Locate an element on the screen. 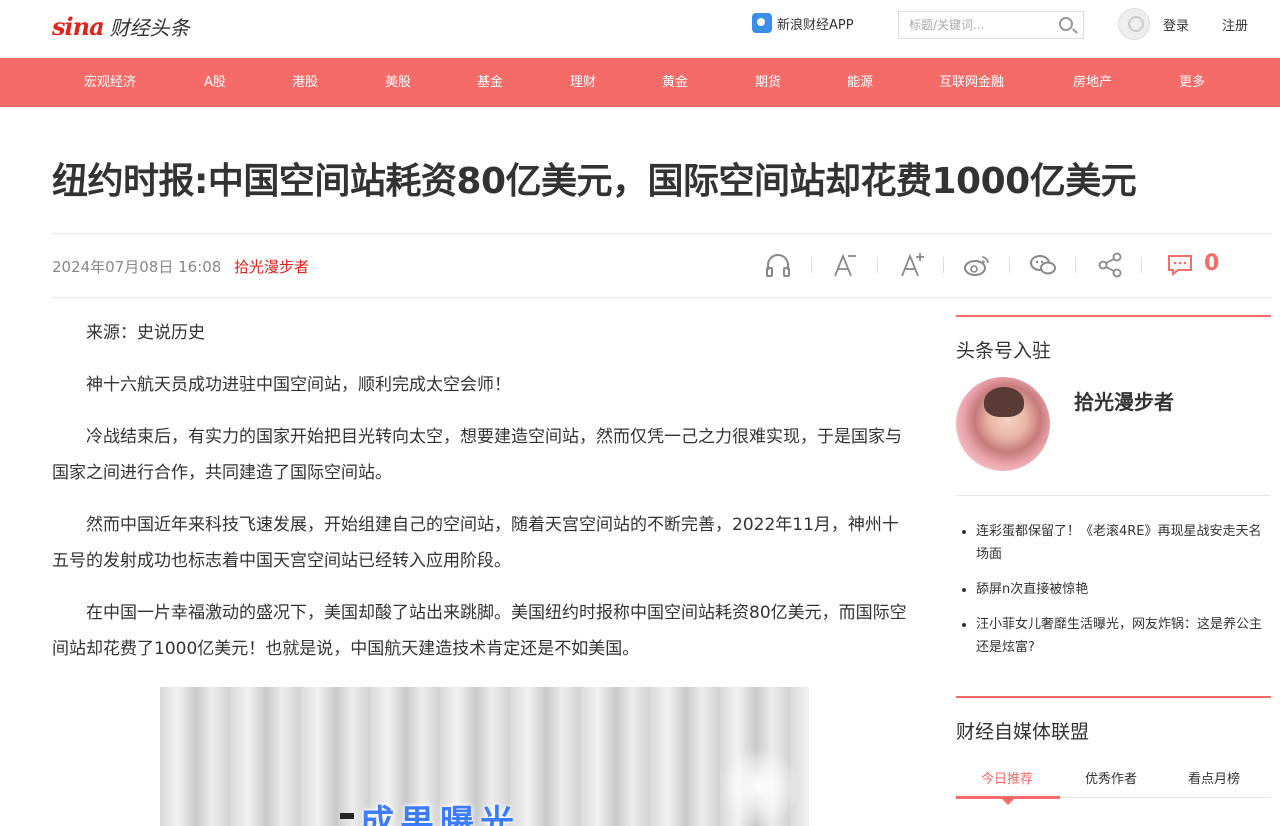  tab-top-authors: 优秀作者 is located at coordinates (1111, 777).